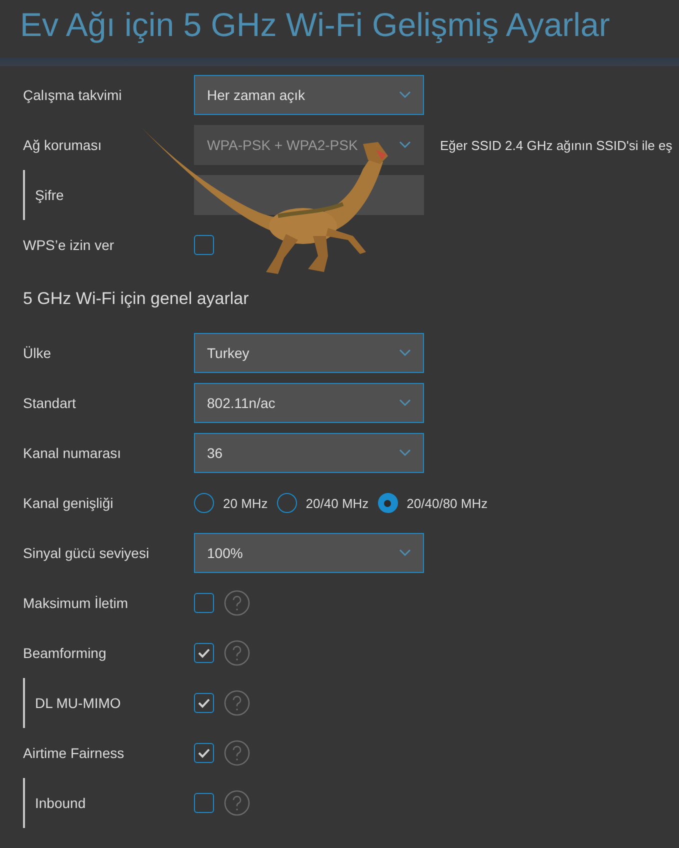 This screenshot has height=848, width=679. Describe the element at coordinates (49, 403) in the screenshot. I see `setting-label: Standart` at that location.